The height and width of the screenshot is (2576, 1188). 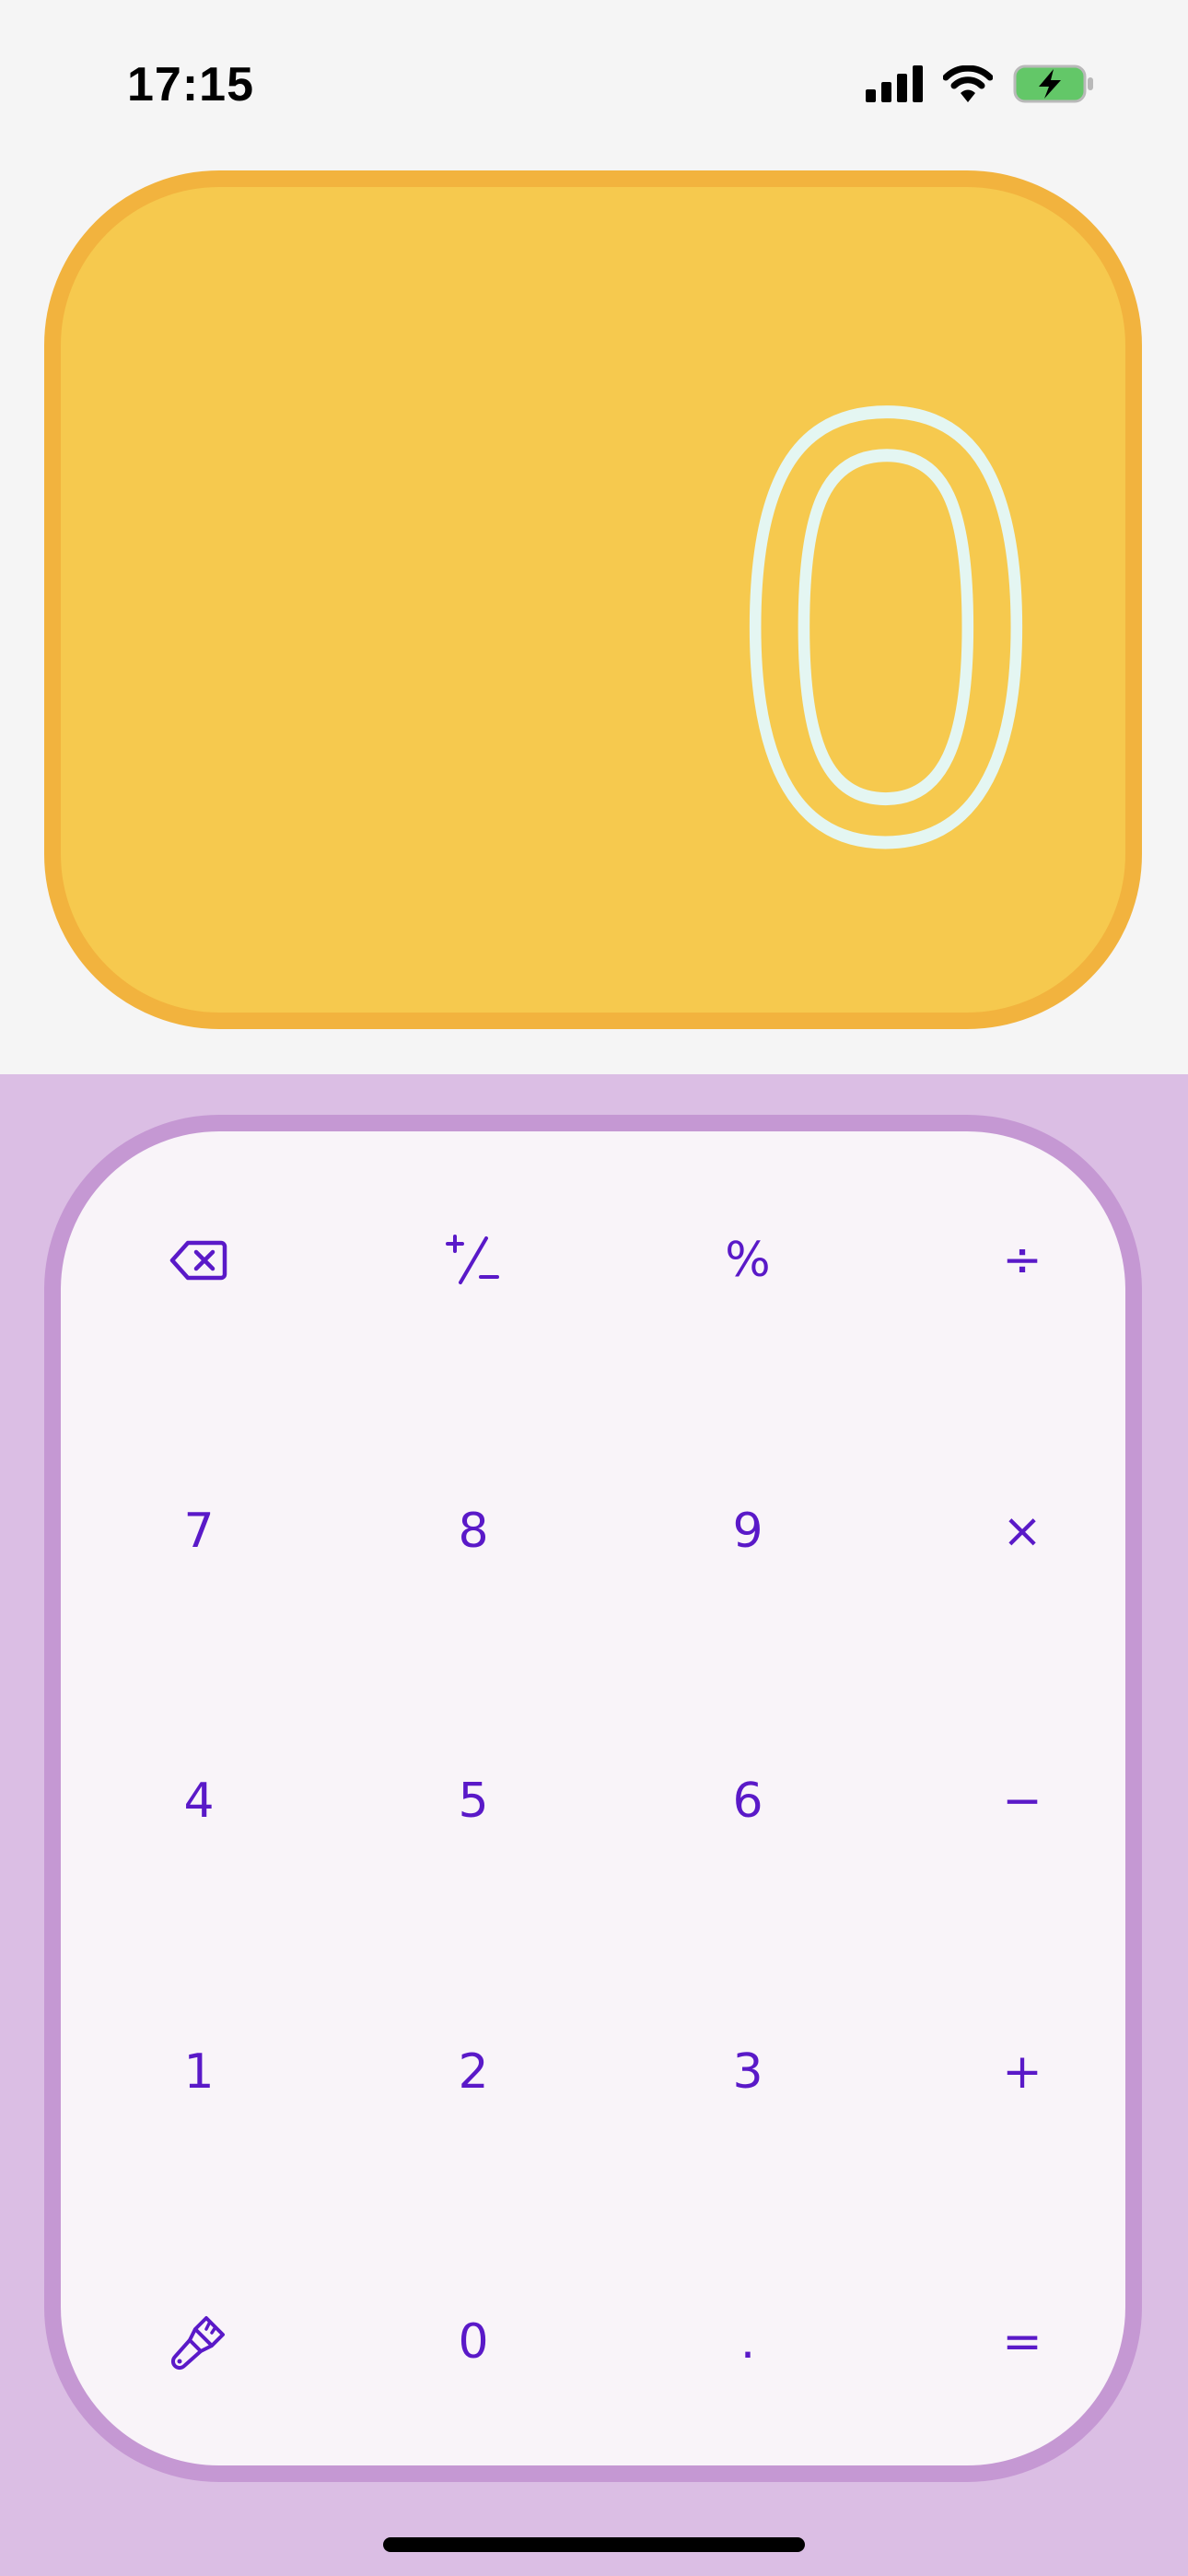 I want to click on display-digit: 0, so click(x=886, y=625).